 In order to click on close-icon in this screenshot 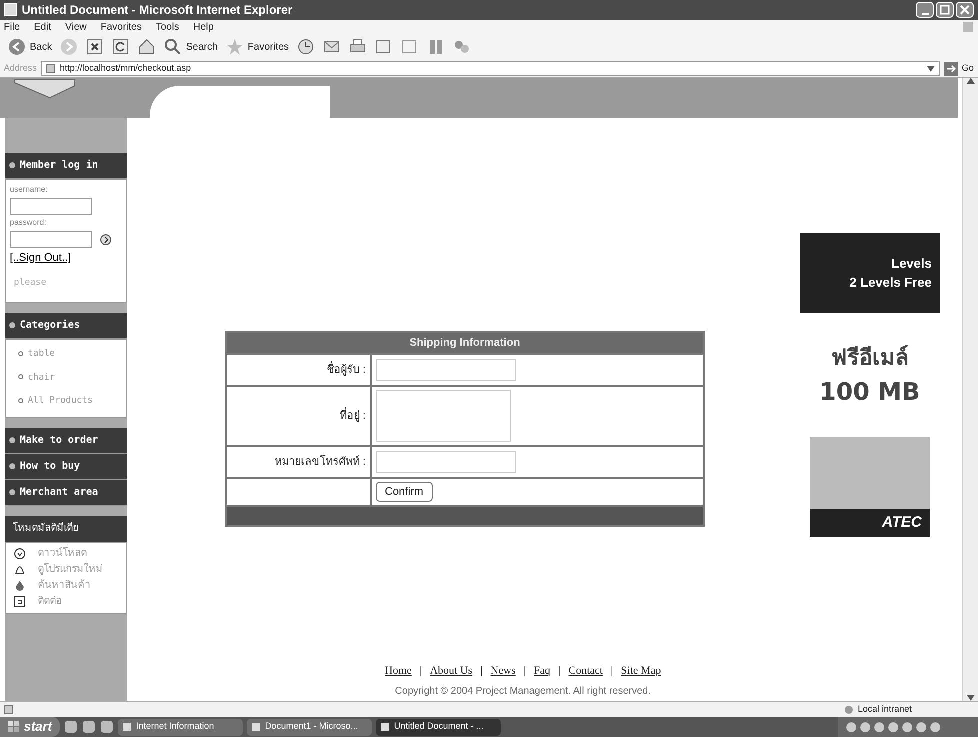, I will do `click(965, 10)`.